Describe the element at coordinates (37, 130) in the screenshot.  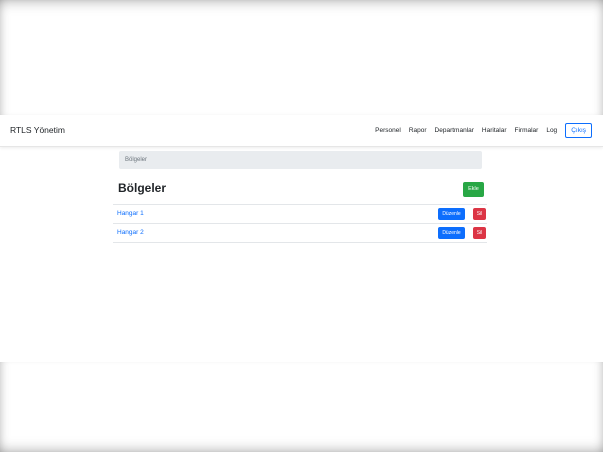
I see `brand: RTLS Yönetim` at that location.